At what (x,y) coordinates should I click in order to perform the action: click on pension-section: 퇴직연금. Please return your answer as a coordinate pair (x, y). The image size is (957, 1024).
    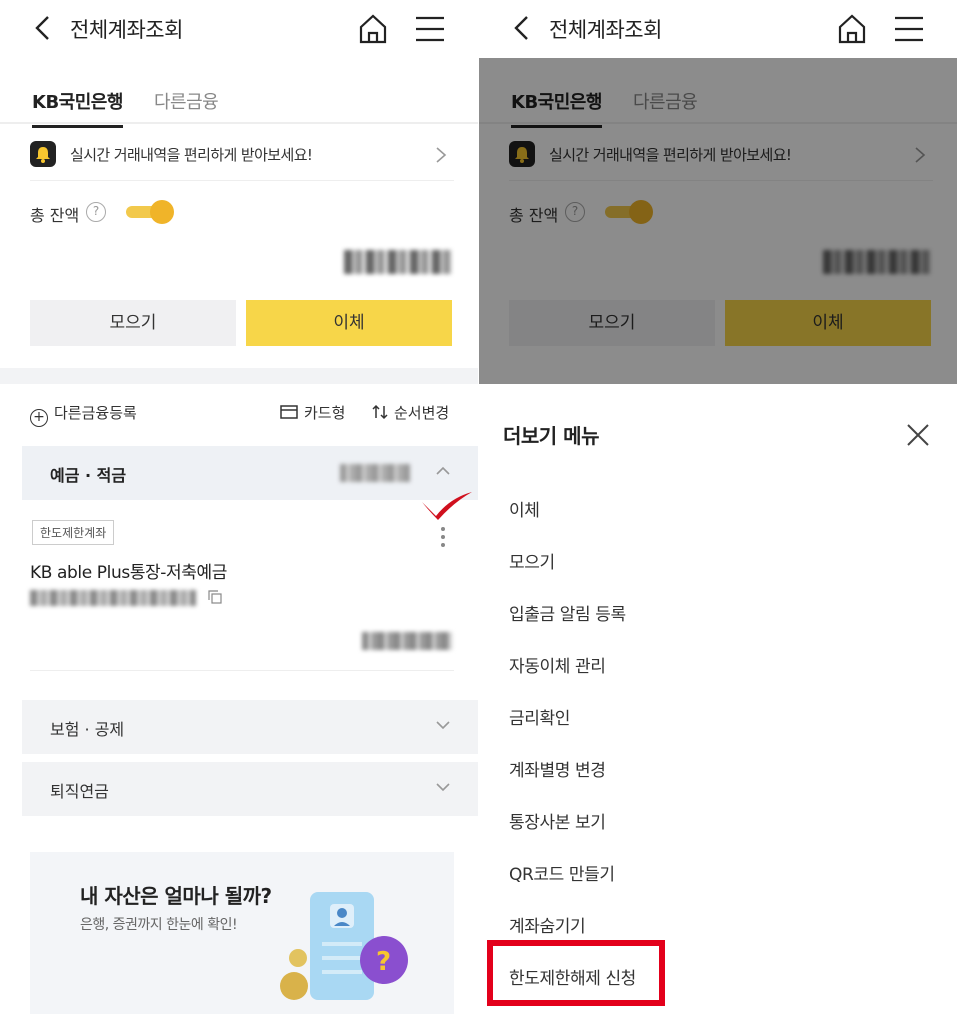
    Looking at the image, I should click on (250, 789).